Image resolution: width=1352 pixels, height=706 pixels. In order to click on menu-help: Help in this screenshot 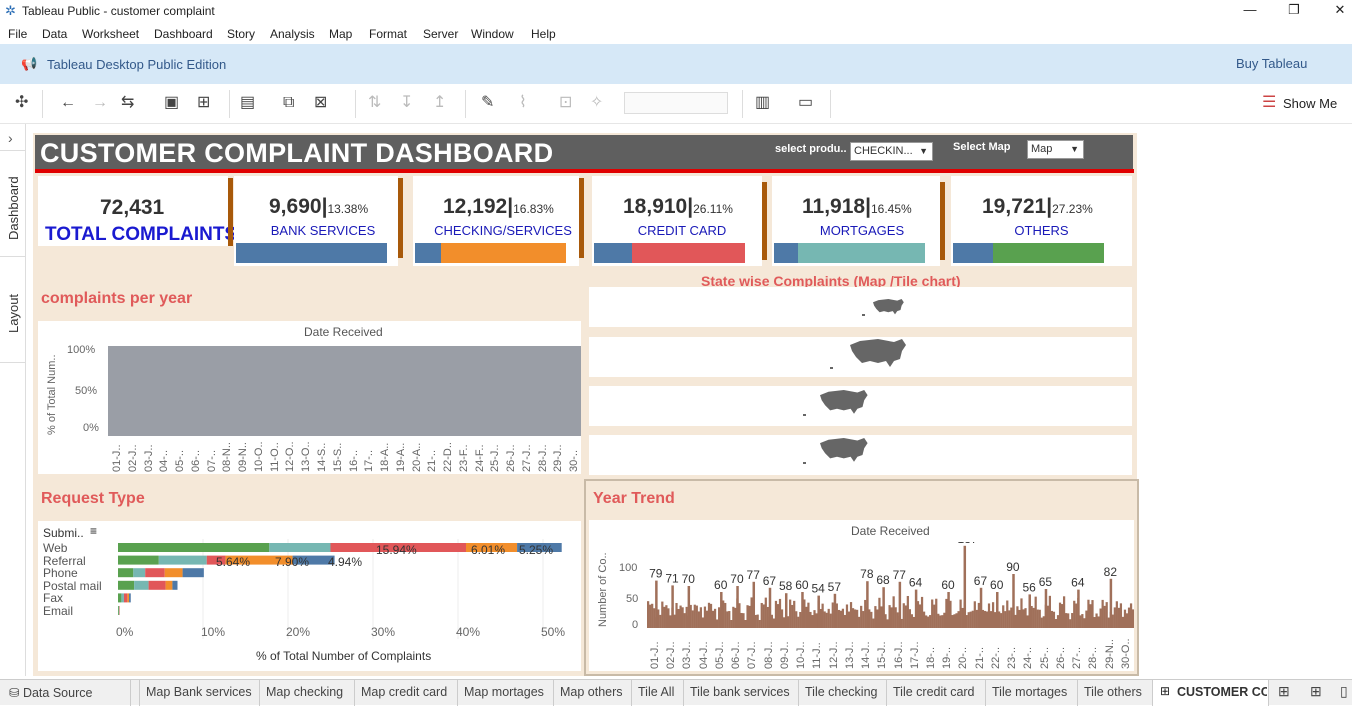, I will do `click(543, 34)`.